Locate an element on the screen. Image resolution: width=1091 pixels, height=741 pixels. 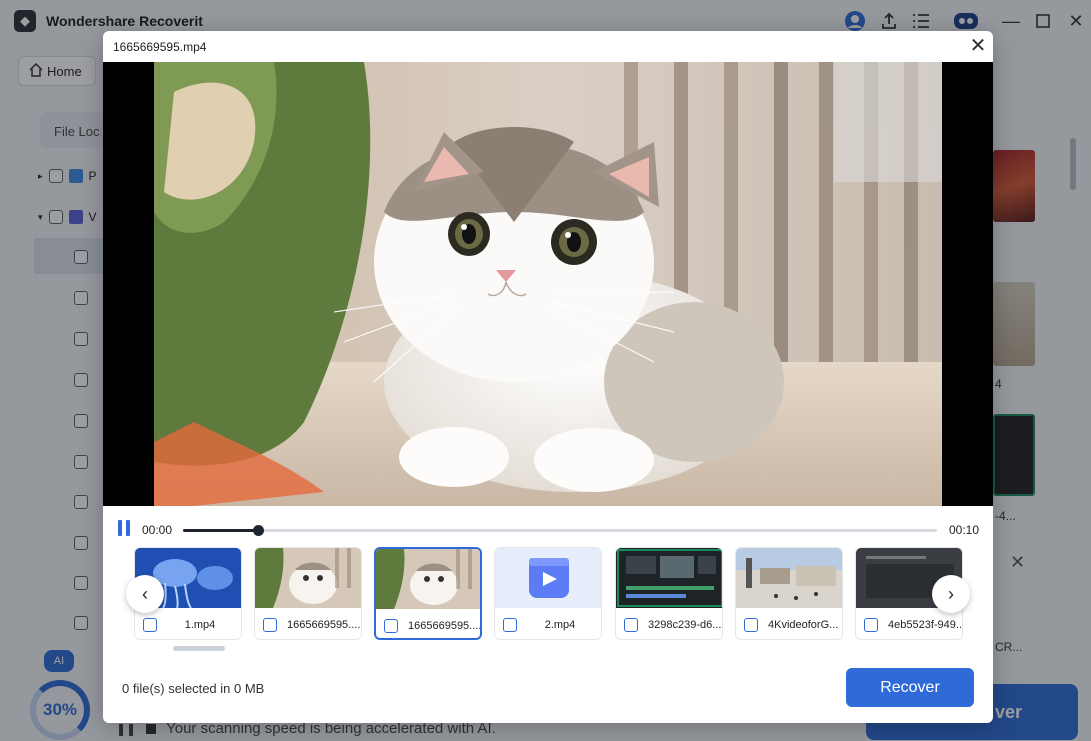
thumbnail-footer: 1.mp4 is located at coordinates (188, 625).